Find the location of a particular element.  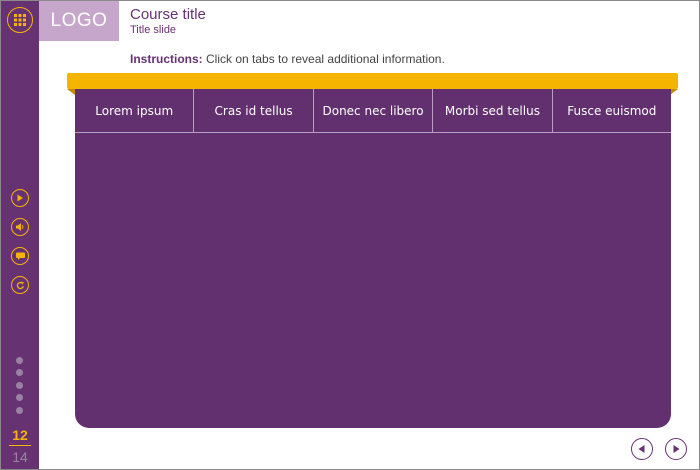

sidebar: 12 14 is located at coordinates (20, 235).